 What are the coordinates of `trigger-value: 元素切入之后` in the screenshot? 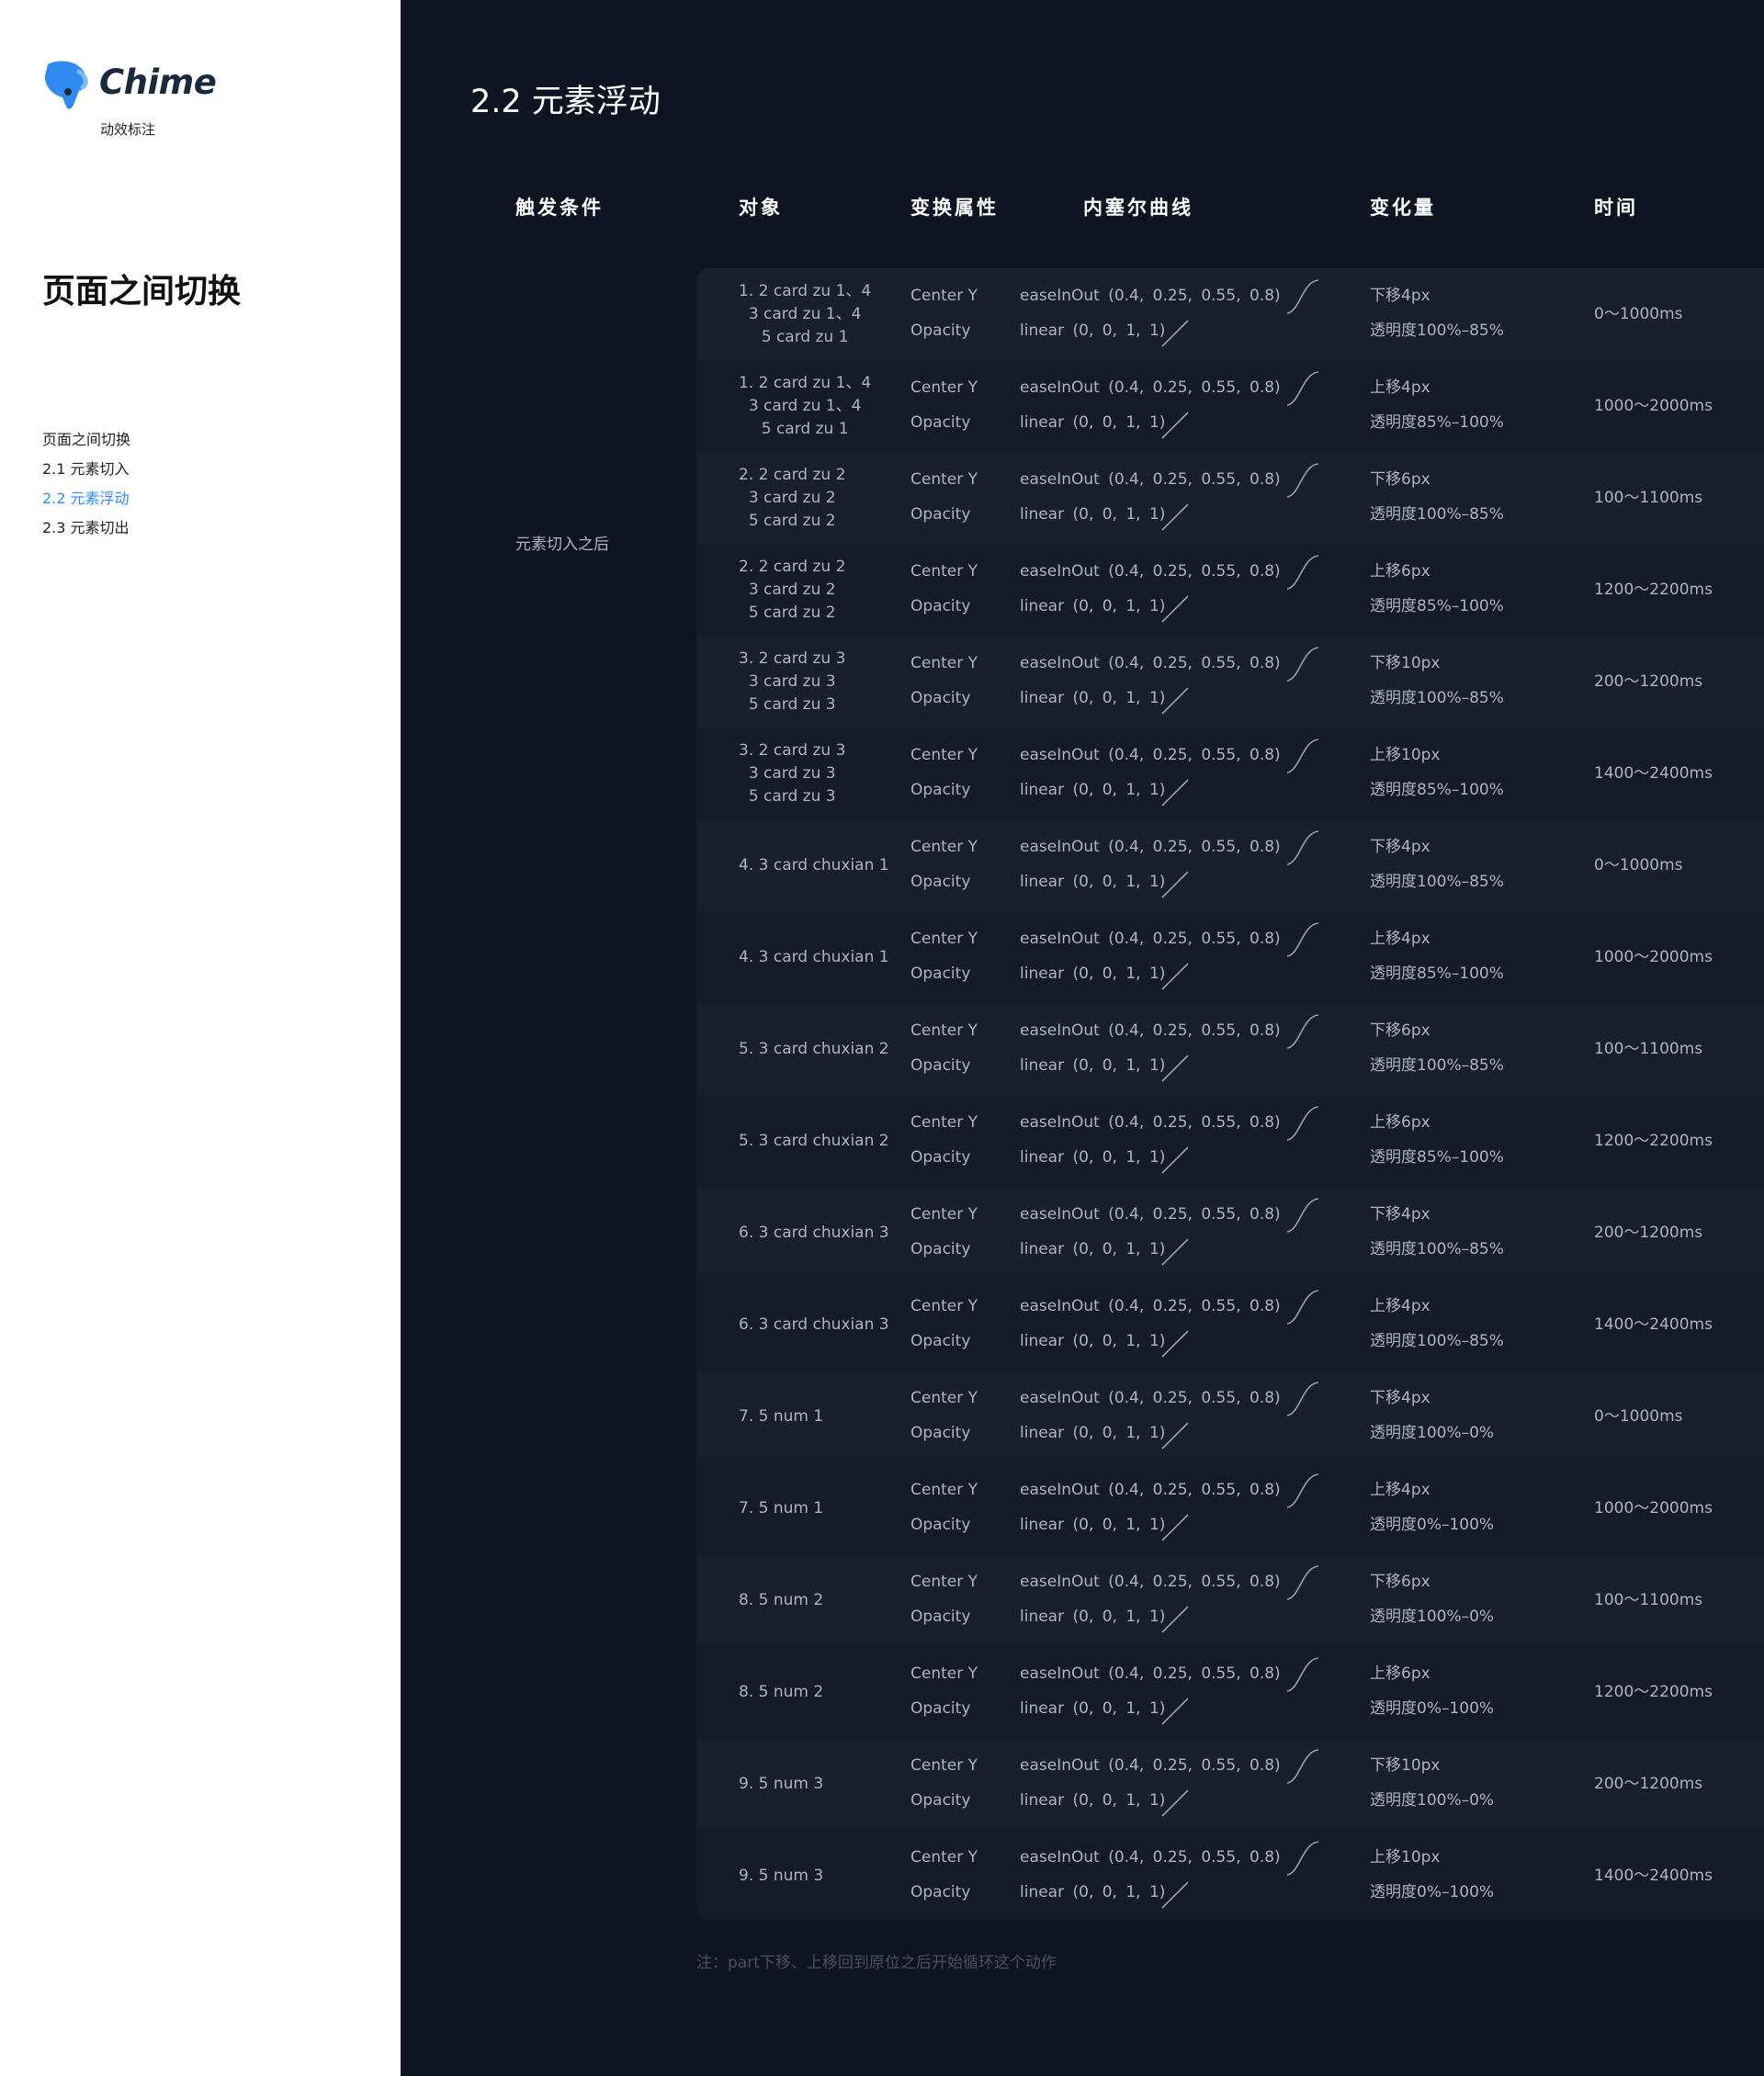 It's located at (562, 545).